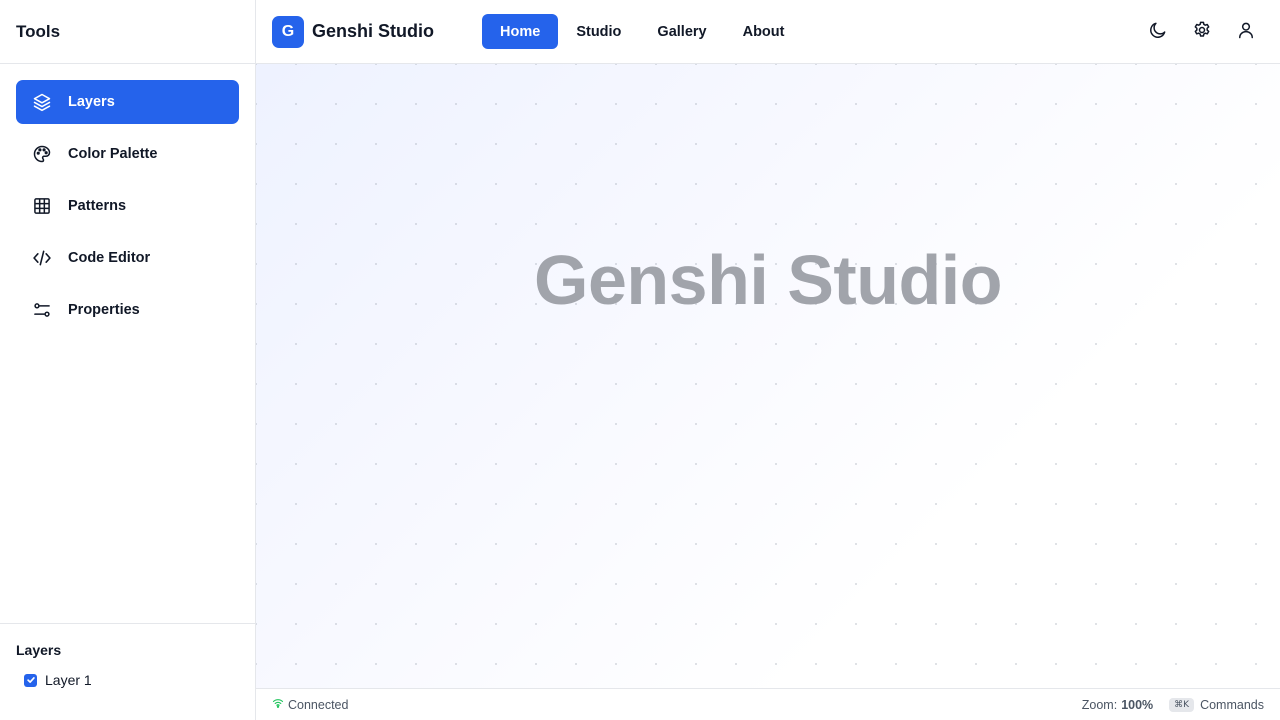  What do you see at coordinates (97, 206) in the screenshot?
I see `sidebar-item-label: Patterns` at bounding box center [97, 206].